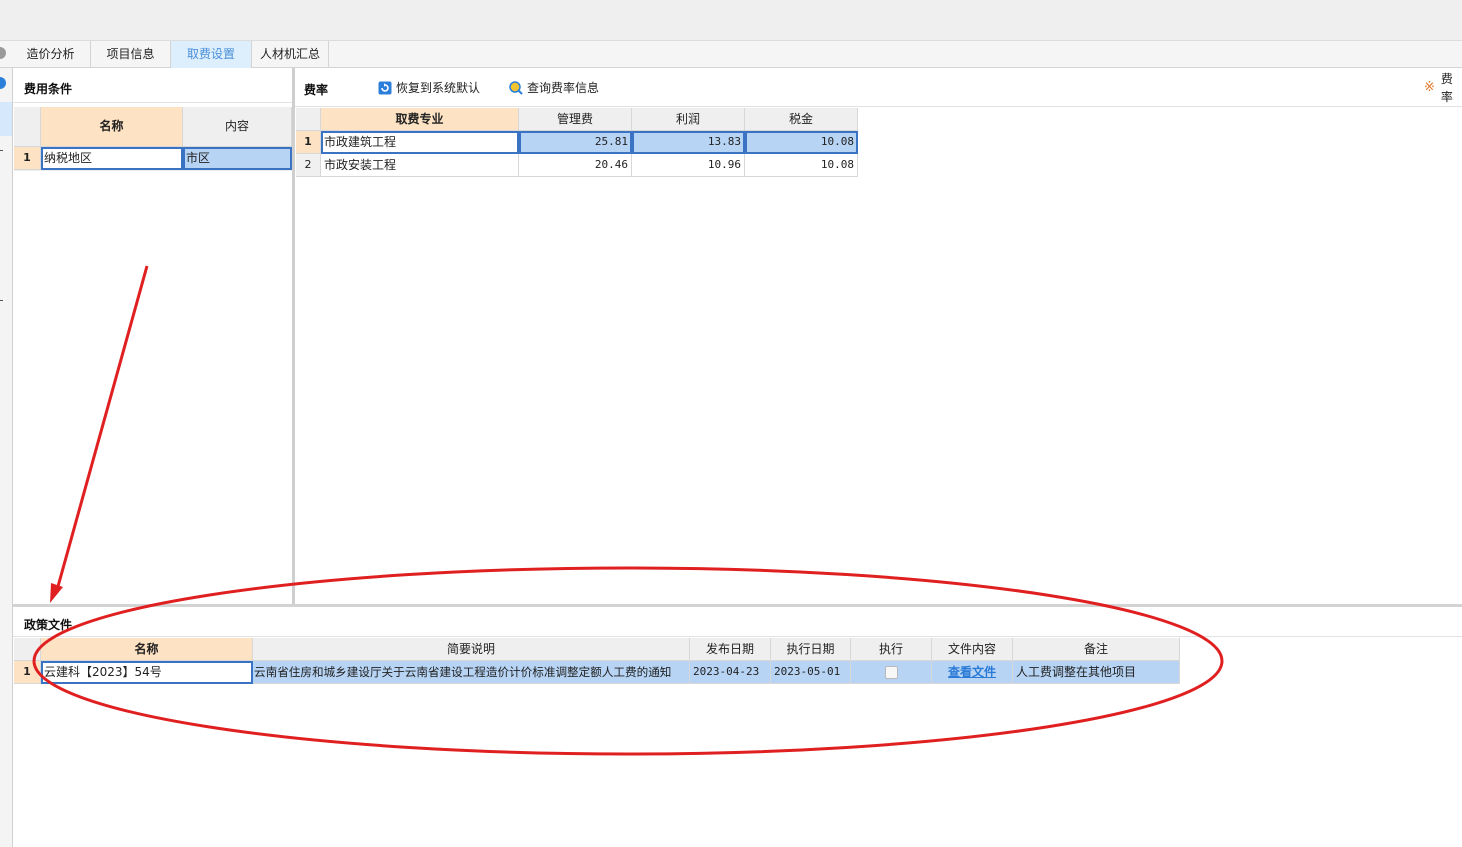  I want to click on policy-remark-cell: 人工费调整在其他项目, so click(1096, 672).